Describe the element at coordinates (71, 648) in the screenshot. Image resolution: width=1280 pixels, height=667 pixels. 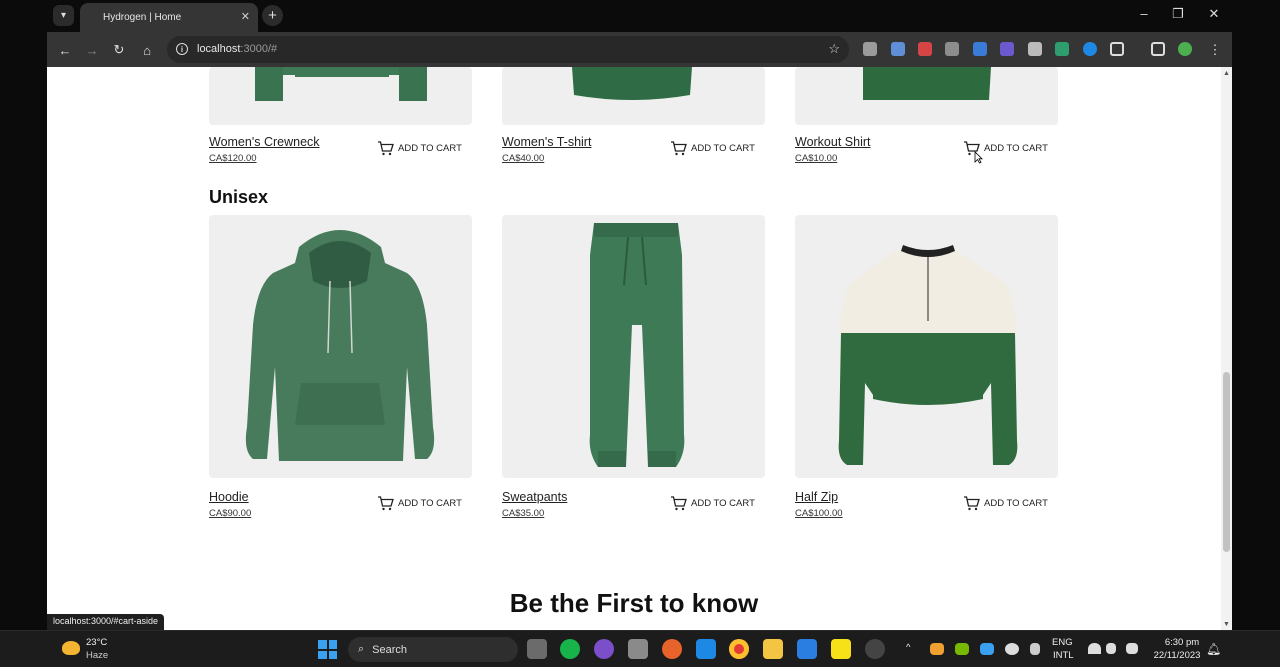
I see `weather-icon` at that location.